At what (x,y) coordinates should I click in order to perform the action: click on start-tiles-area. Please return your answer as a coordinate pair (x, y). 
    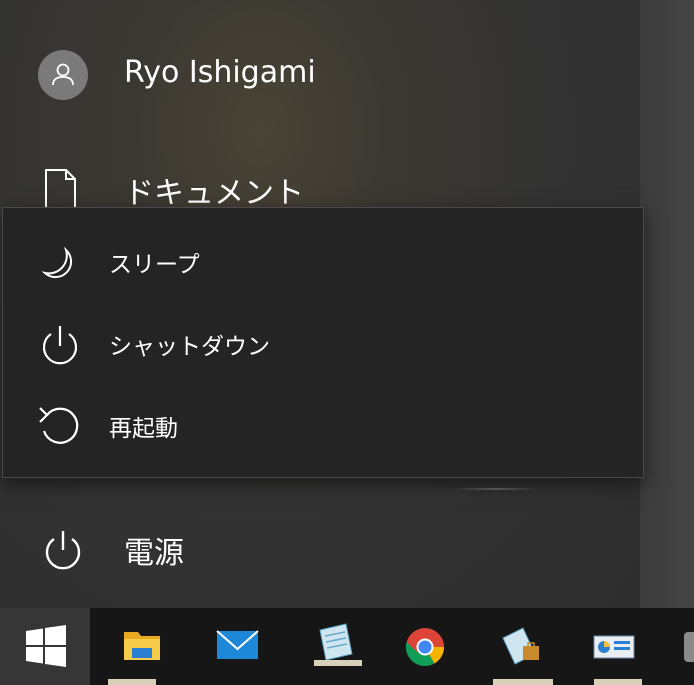
    Looking at the image, I should click on (667, 304).